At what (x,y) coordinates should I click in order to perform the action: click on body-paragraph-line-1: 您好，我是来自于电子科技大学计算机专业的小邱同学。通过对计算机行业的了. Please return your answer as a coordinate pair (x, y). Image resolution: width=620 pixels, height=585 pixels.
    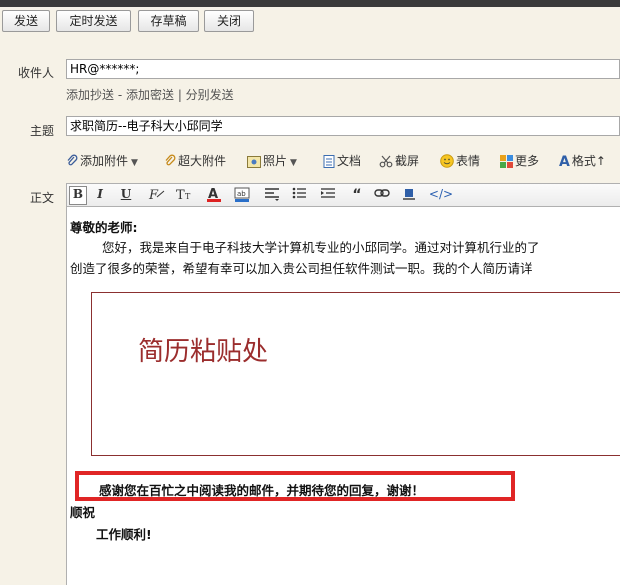
    Looking at the image, I should click on (321, 247).